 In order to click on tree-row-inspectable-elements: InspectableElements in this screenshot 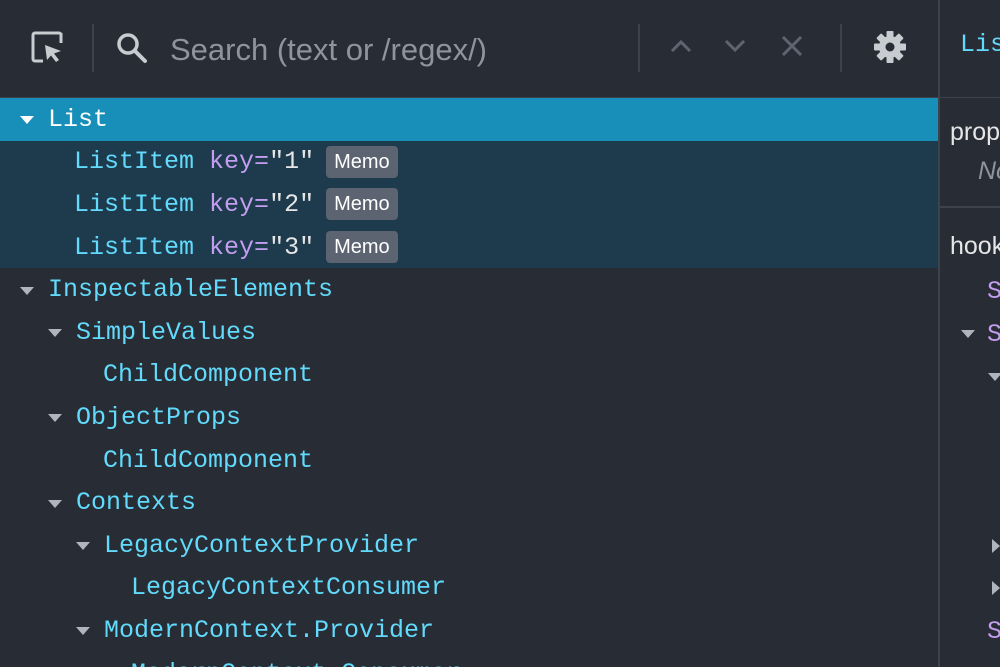, I will do `click(469, 289)`.